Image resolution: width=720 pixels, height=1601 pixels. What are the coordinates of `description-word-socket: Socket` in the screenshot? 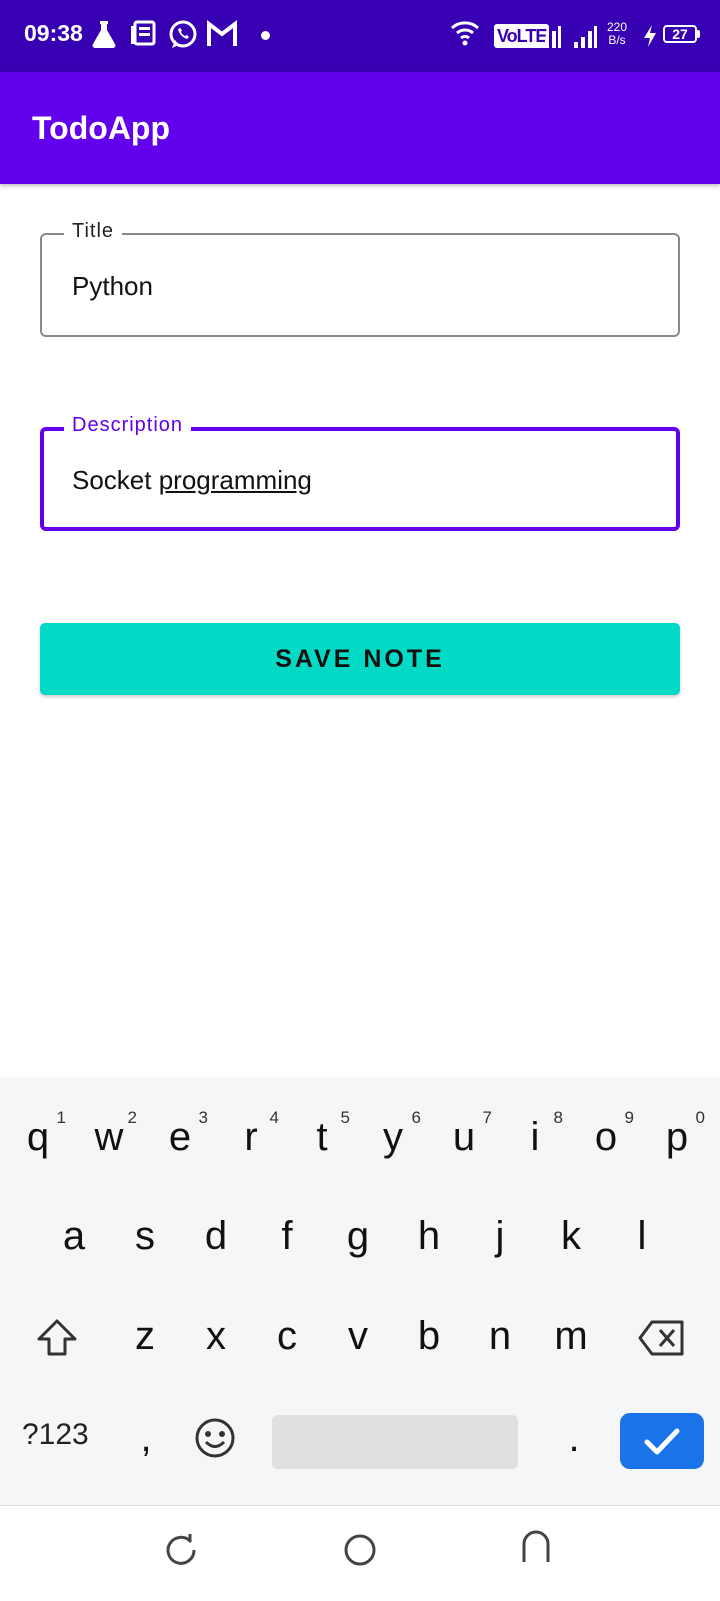 It's located at (115, 480).